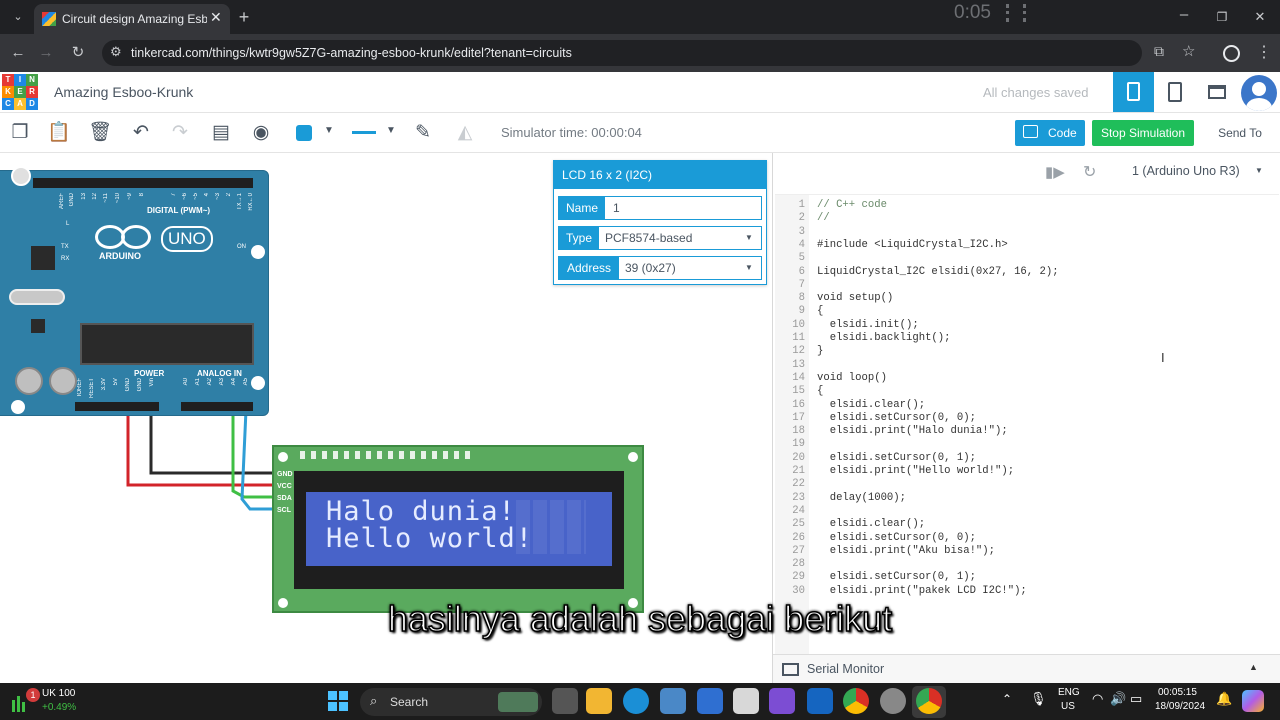  I want to click on microphone-icon: 🎙, so click(1038, 699).